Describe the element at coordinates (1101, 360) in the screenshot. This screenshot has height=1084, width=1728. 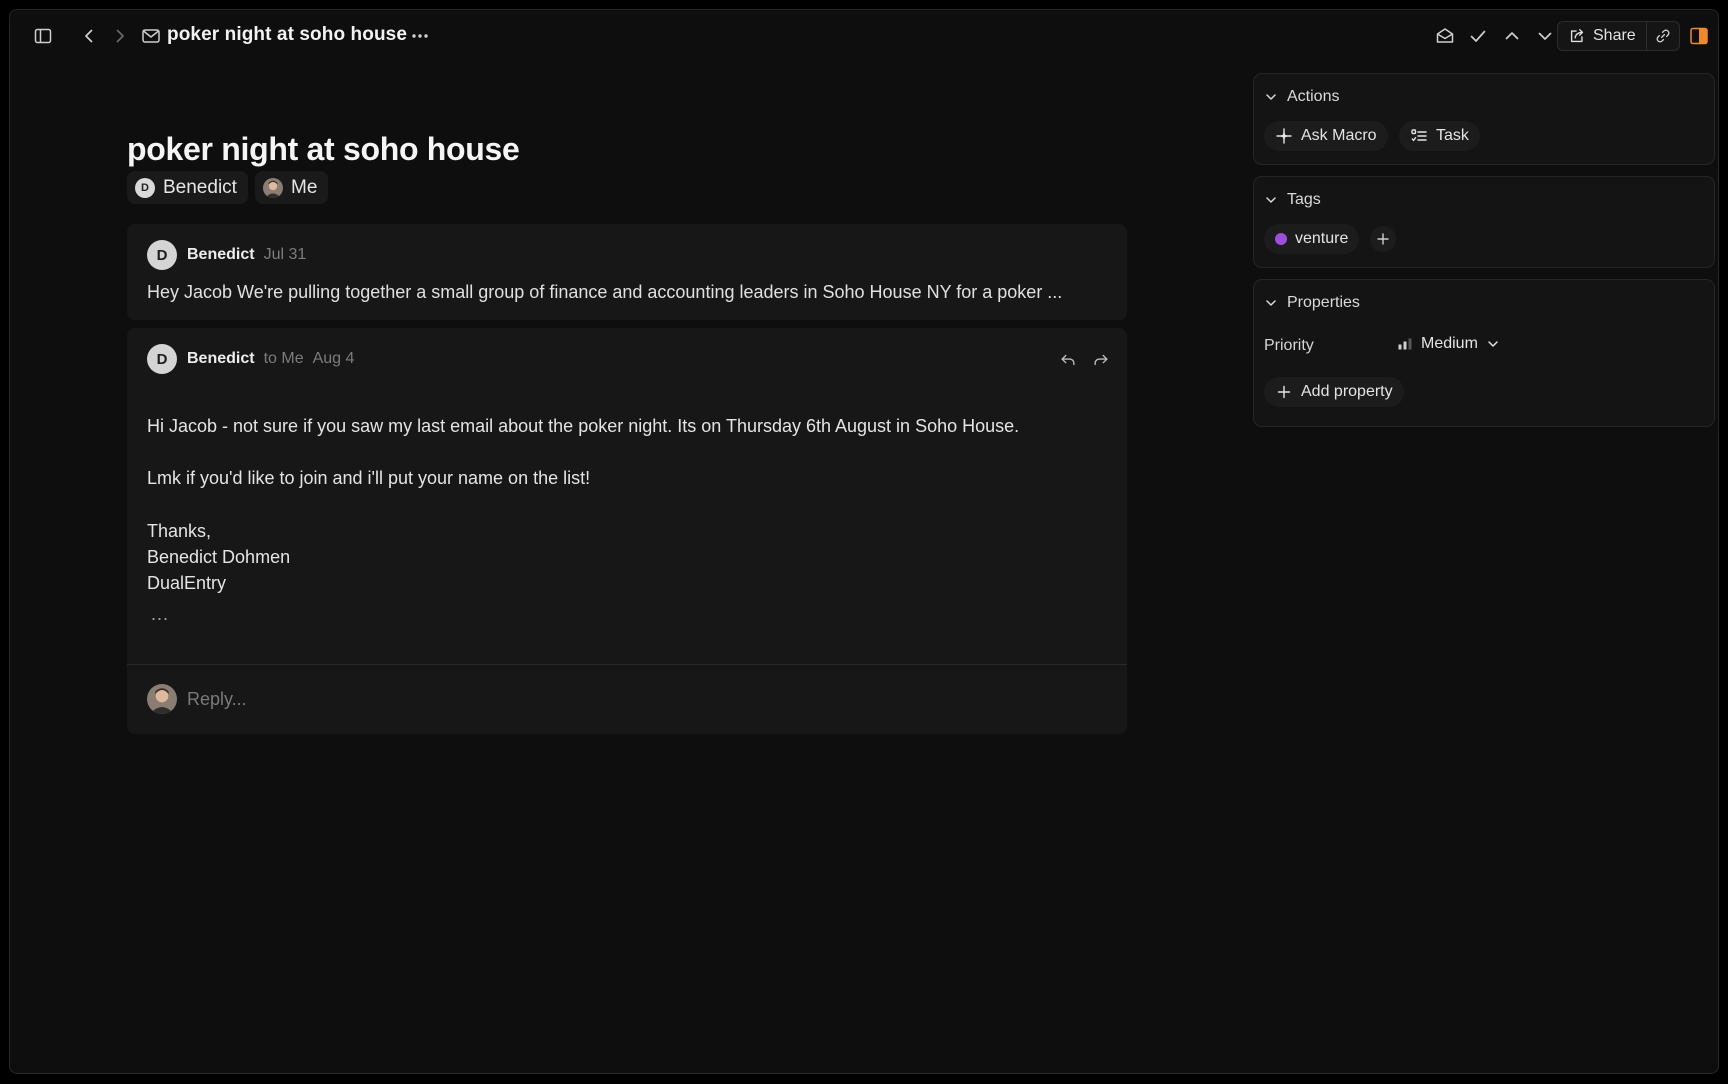
I see `forward-message-icon` at that location.